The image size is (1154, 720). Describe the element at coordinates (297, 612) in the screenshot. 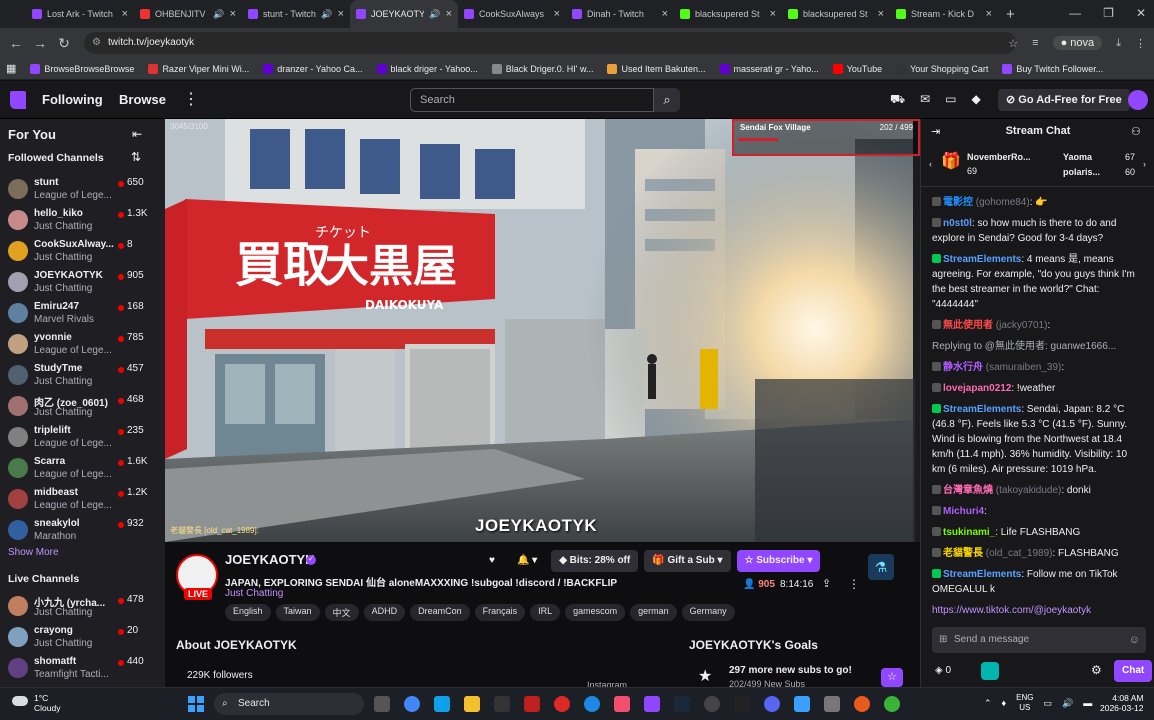

I see `stream-tag: Taiwan` at that location.